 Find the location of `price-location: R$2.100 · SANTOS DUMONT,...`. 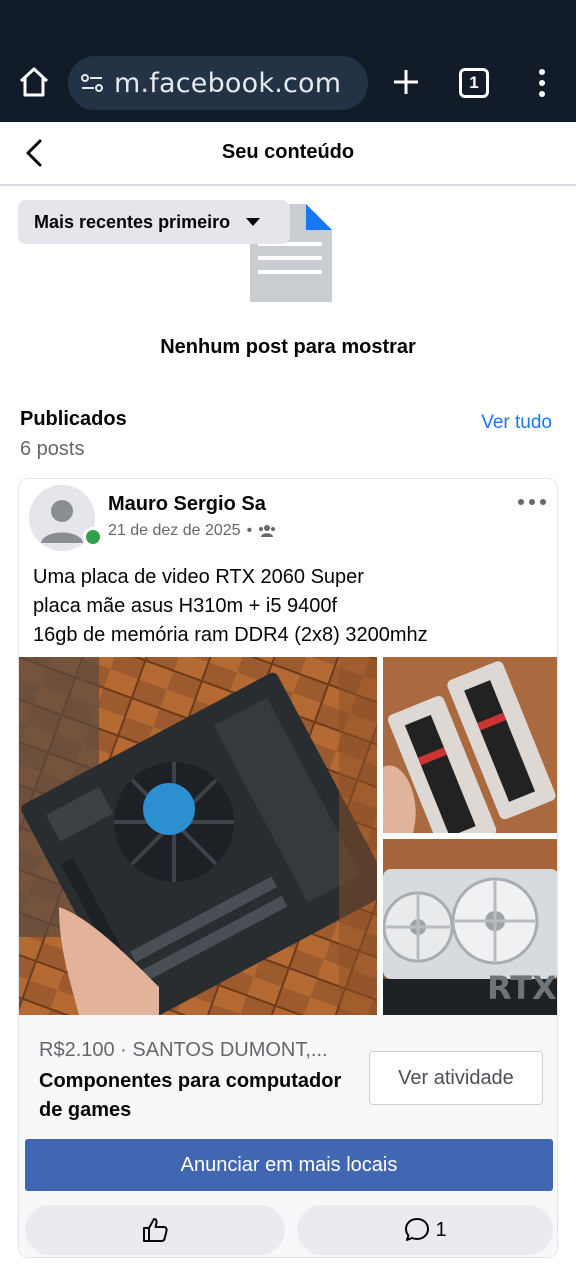

price-location: R$2.100 · SANTOS DUMONT,... is located at coordinates (183, 1050).